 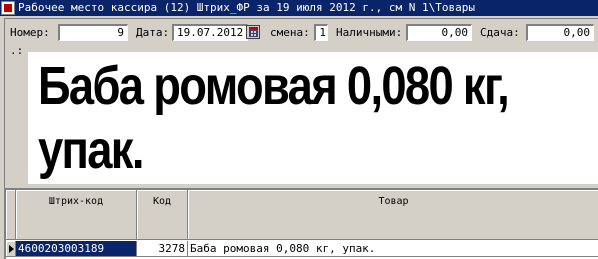 I want to click on row-indicator, so click(x=11, y=249).